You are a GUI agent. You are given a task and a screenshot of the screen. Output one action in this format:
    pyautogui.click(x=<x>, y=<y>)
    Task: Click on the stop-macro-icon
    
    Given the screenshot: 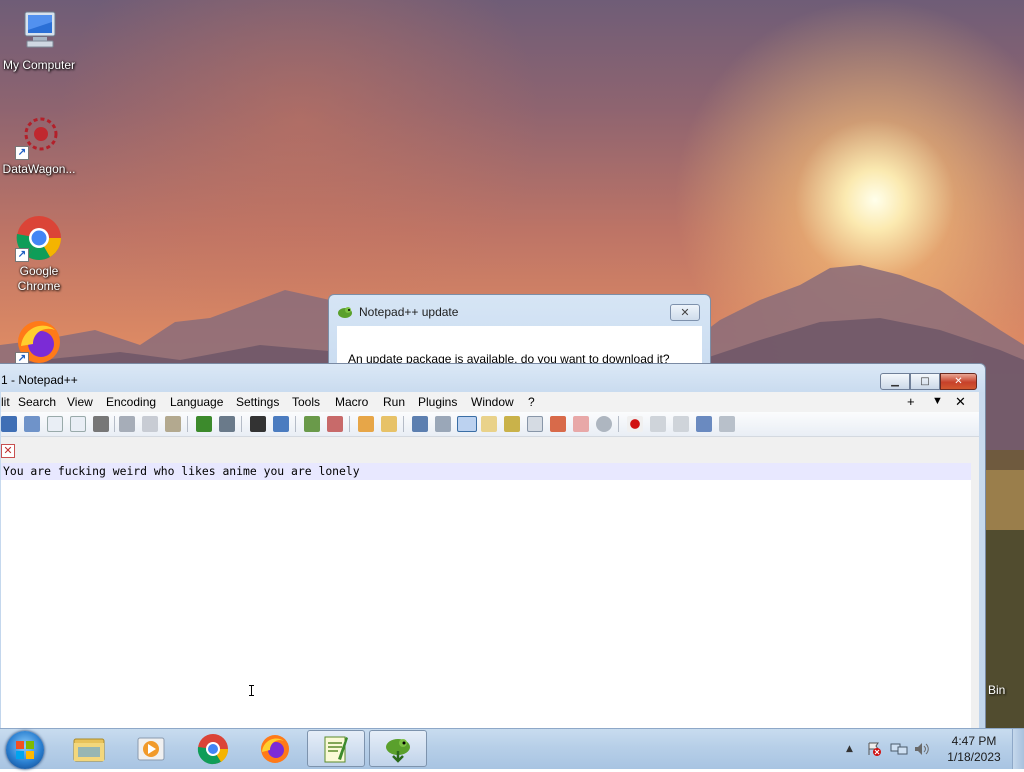 What is the action you would take?
    pyautogui.click(x=658, y=424)
    